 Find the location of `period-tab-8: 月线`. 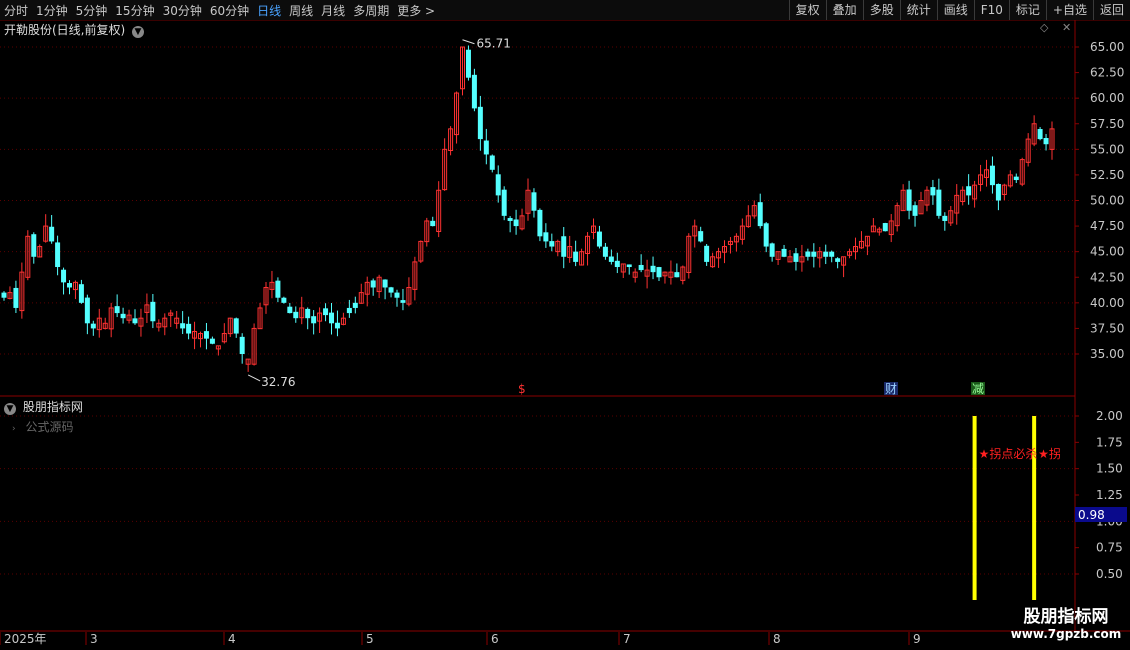

period-tab-8: 月线 is located at coordinates (333, 10).